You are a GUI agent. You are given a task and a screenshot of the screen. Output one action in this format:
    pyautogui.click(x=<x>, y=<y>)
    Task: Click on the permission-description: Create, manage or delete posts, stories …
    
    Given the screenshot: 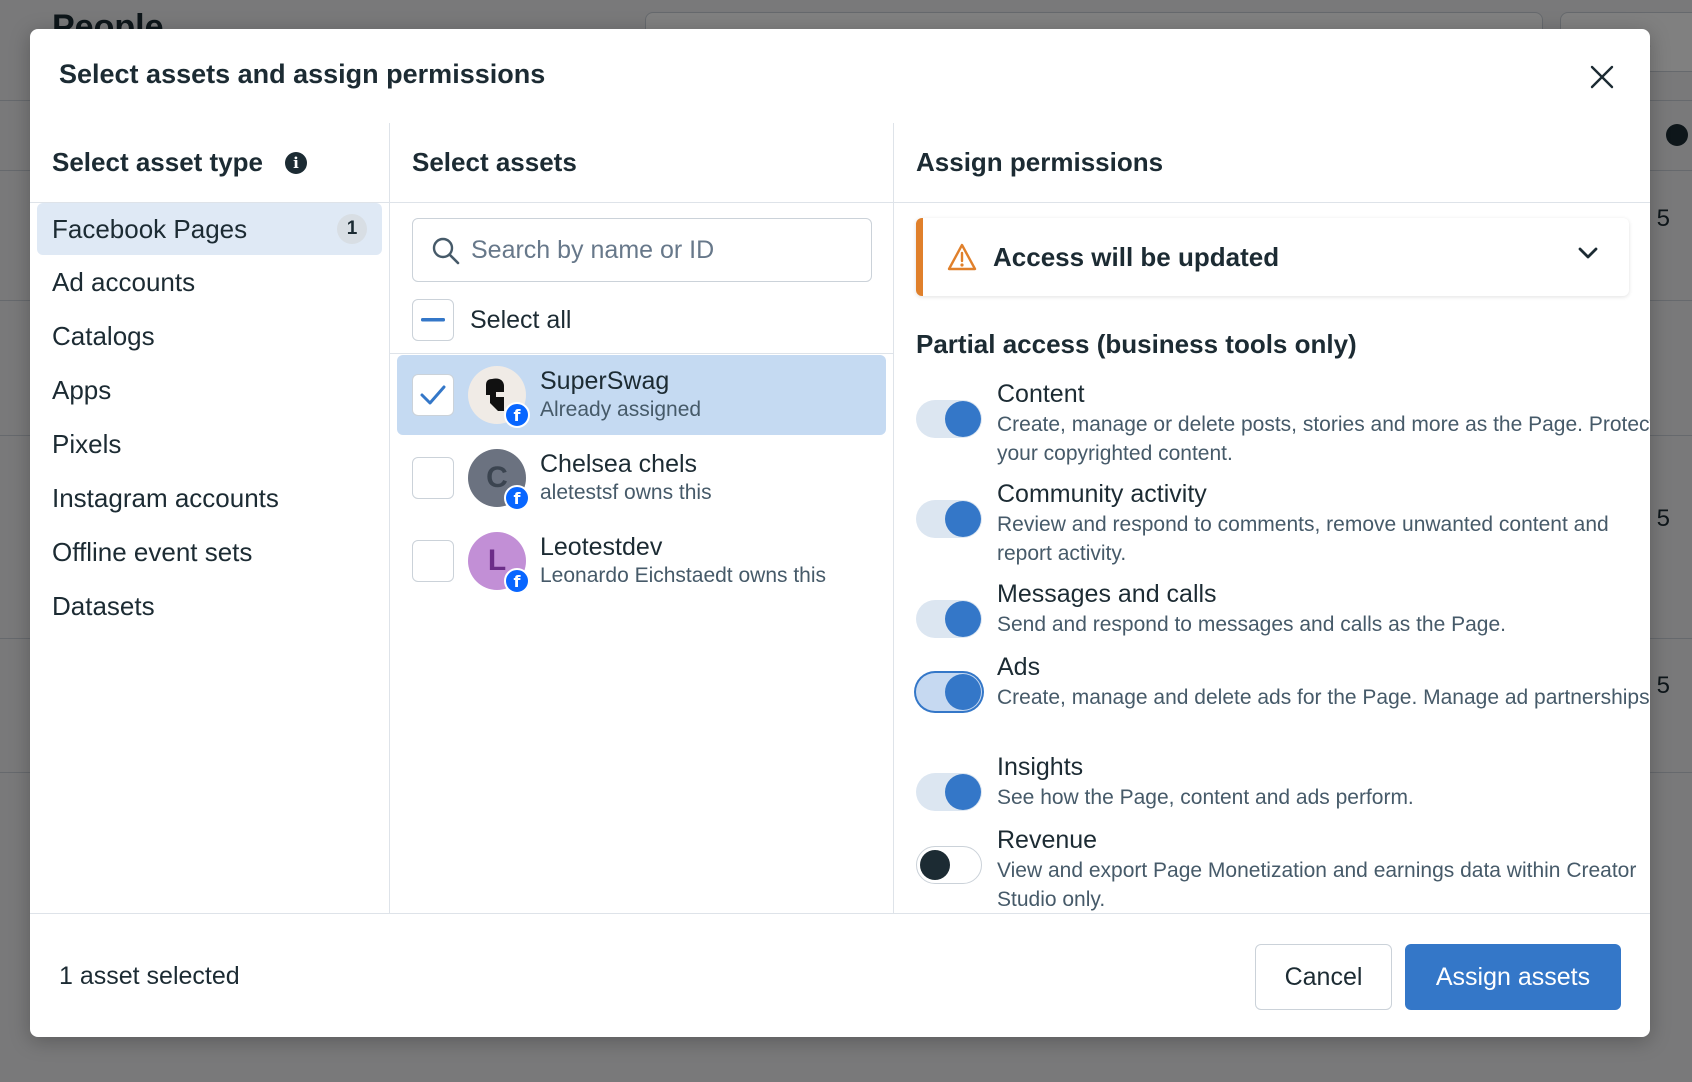 What is the action you would take?
    pyautogui.click(x=1323, y=439)
    